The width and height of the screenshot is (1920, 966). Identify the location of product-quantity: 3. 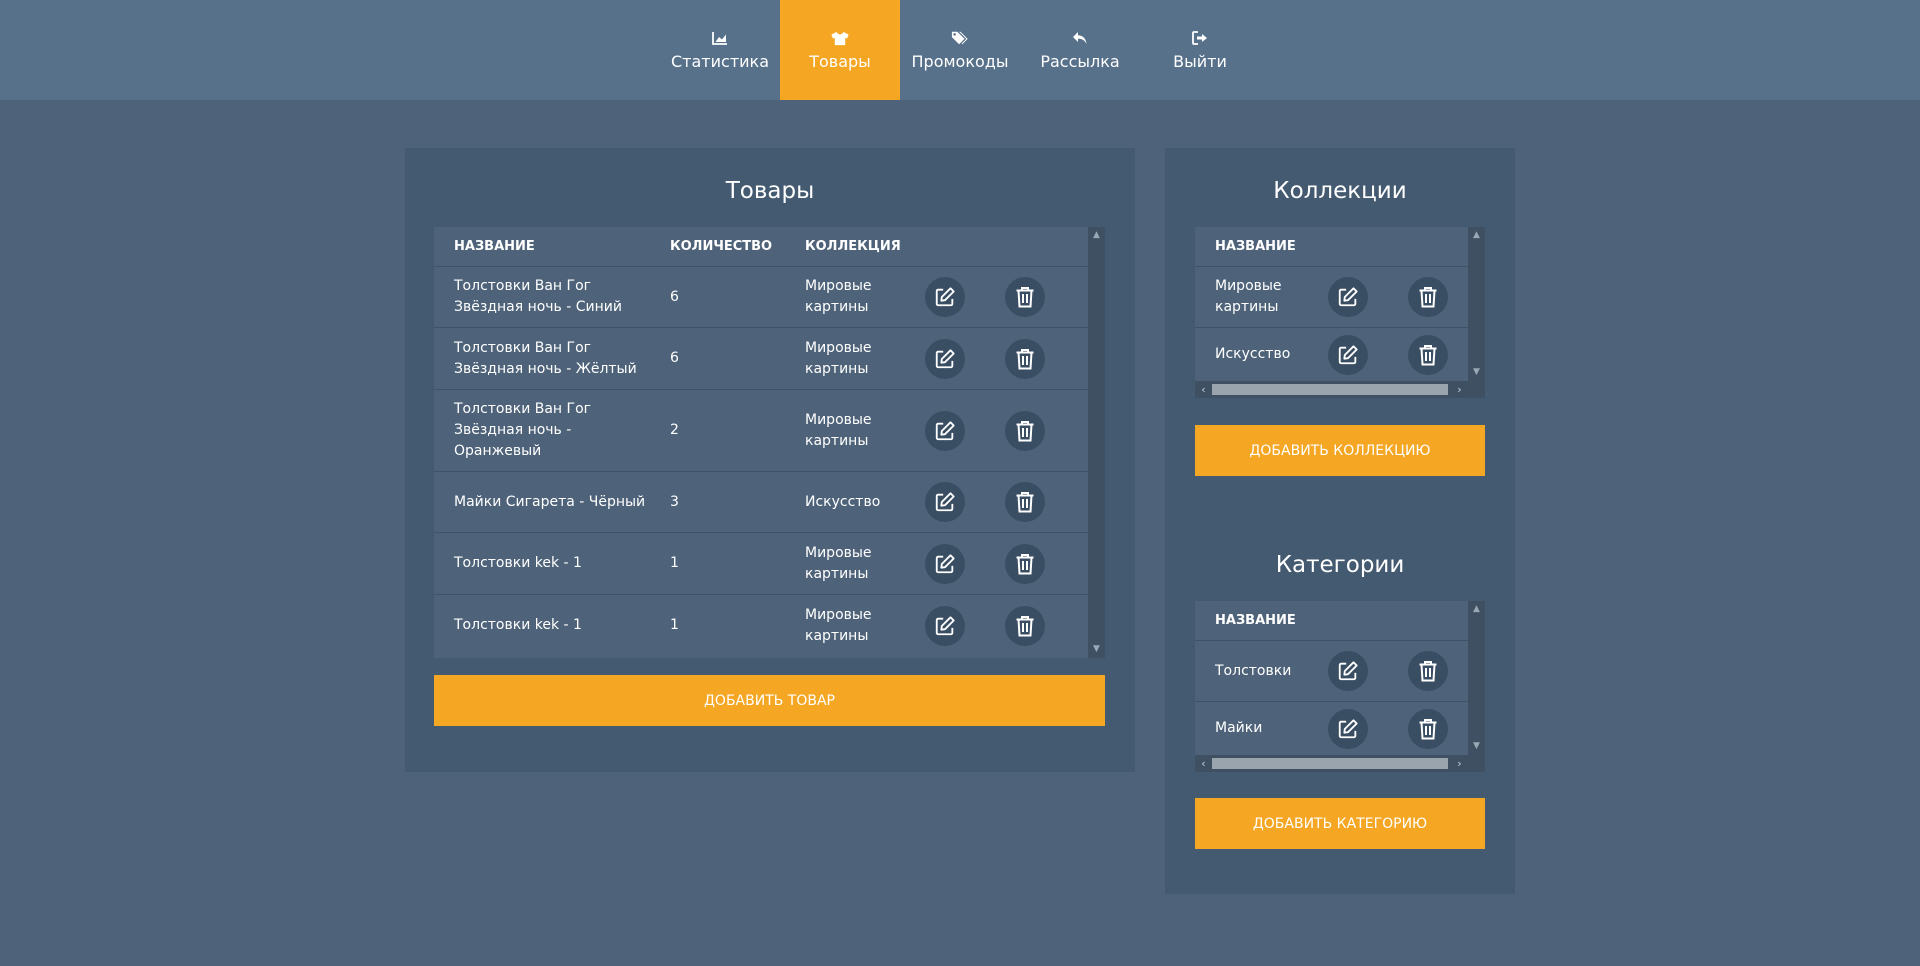
(674, 501).